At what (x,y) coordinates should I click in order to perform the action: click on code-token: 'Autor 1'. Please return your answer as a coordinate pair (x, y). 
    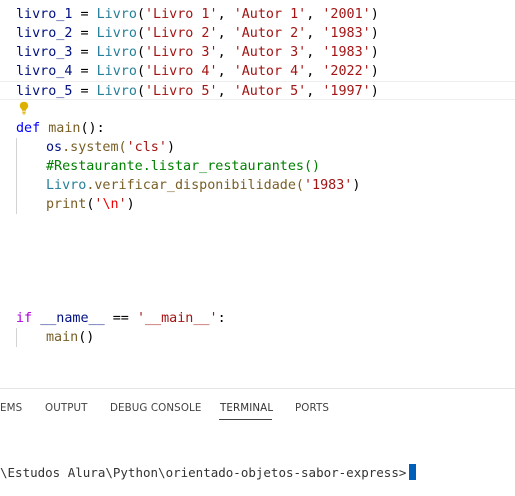
    Looking at the image, I should click on (270, 14).